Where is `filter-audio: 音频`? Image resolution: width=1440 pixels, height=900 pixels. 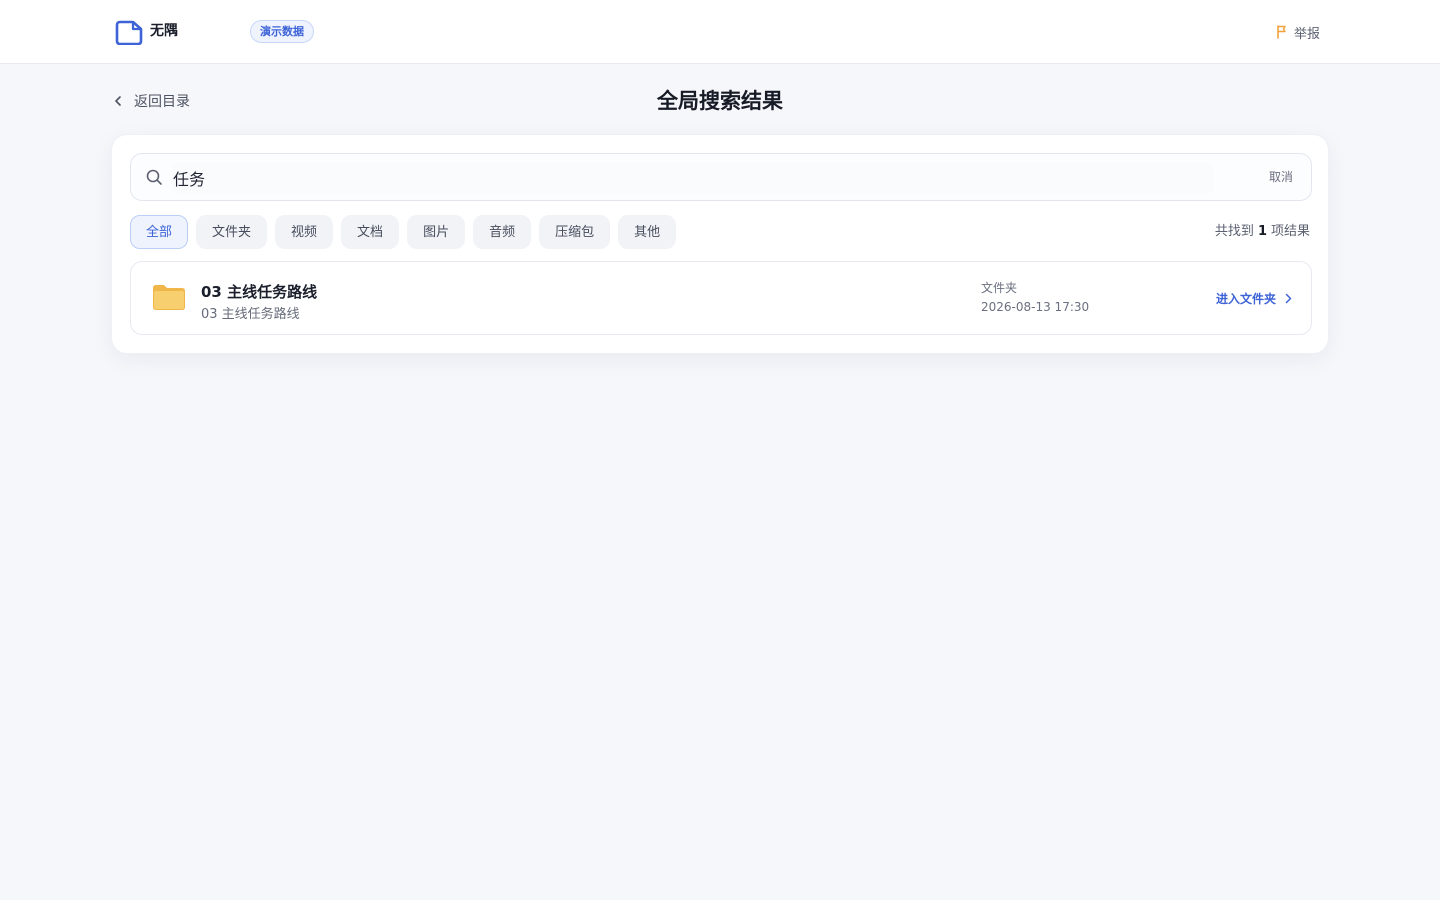
filter-audio: 音频 is located at coordinates (502, 232).